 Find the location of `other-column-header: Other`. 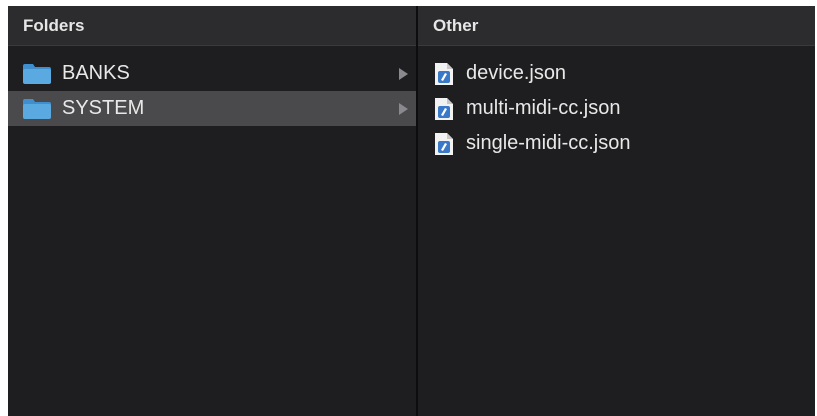

other-column-header: Other is located at coordinates (616, 26).